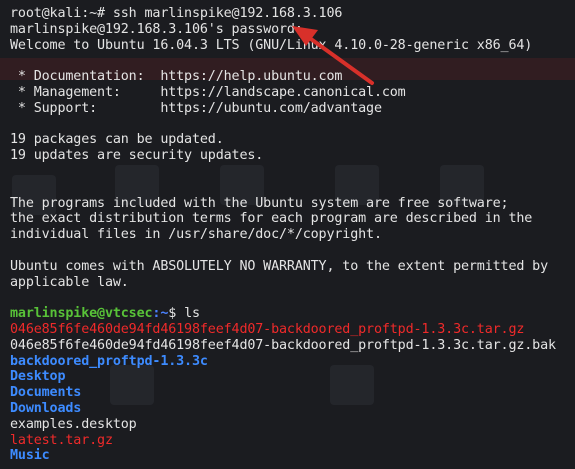 This screenshot has height=469, width=575. Describe the element at coordinates (160, 29) in the screenshot. I see `password-prompt-line: marlinspike@192.168.3.106's password:` at that location.